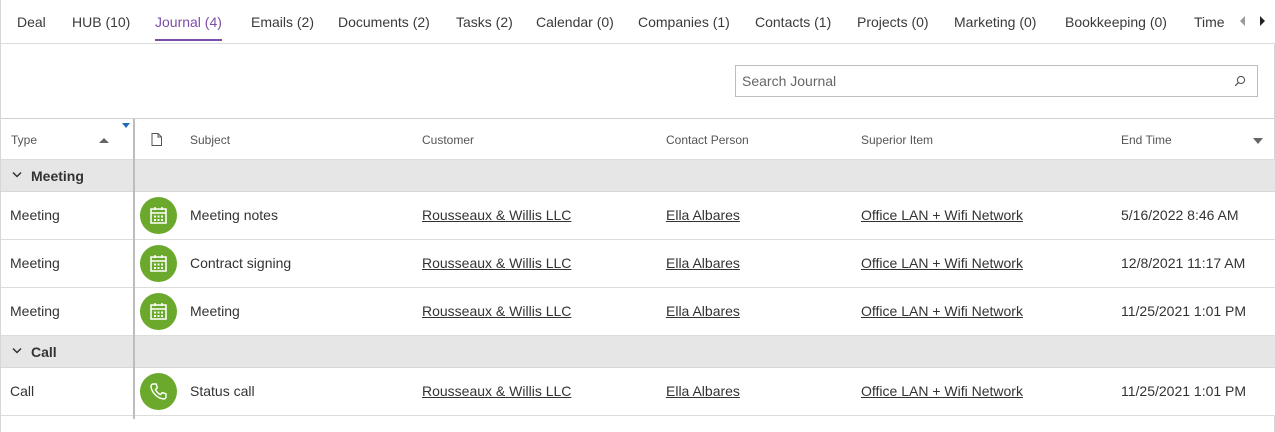 The image size is (1275, 432). Describe the element at coordinates (234, 215) in the screenshot. I see `cell-subject: Meeting notes` at that location.